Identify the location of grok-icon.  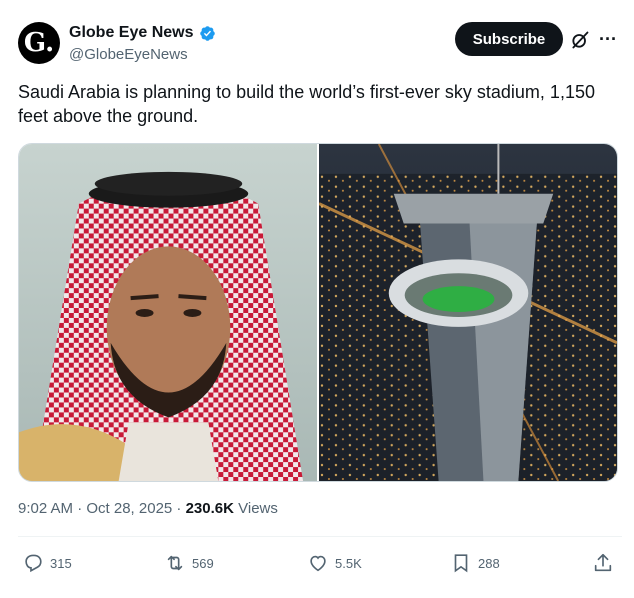
(580, 40).